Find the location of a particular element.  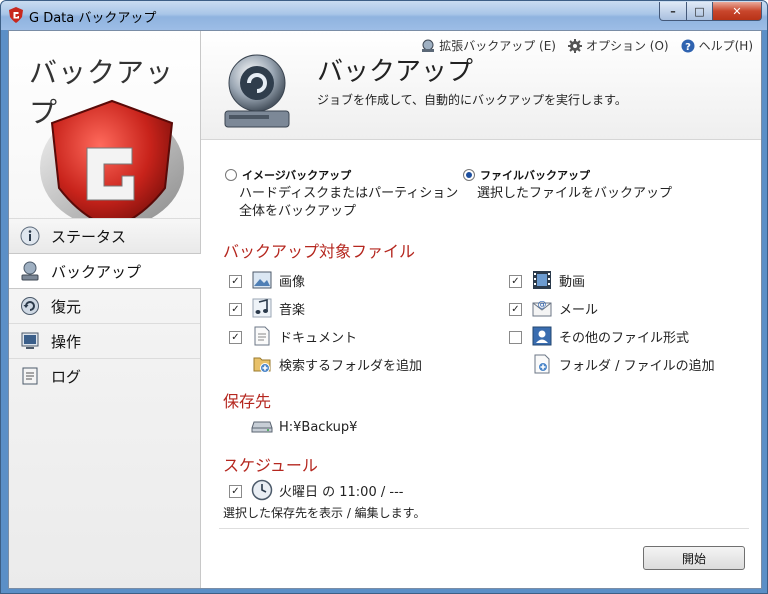

music-checkbox: ✓ is located at coordinates (235, 309).